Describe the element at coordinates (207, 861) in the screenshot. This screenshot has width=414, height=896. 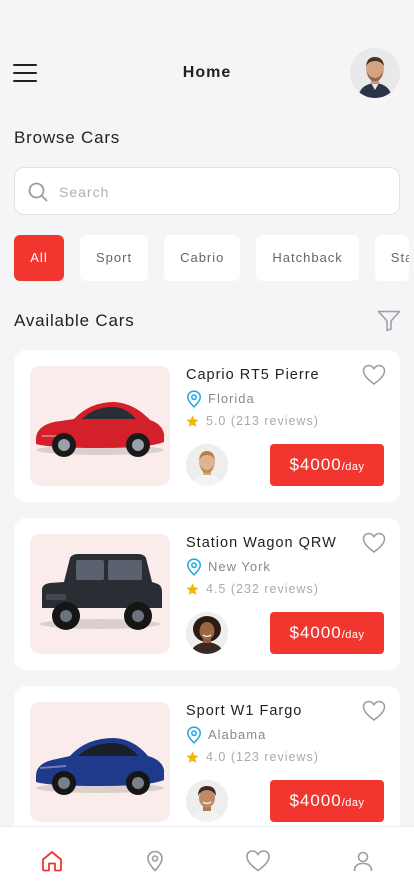
I see `bottom-tab-bar` at that location.